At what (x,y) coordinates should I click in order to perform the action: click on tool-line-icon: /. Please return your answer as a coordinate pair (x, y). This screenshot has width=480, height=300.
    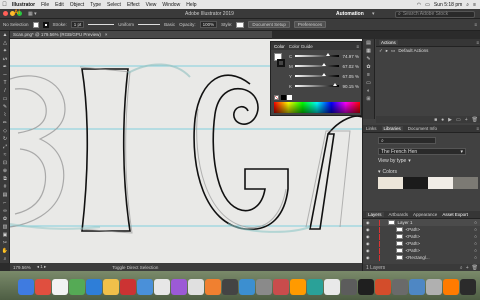
    Looking at the image, I should click on (5, 91).